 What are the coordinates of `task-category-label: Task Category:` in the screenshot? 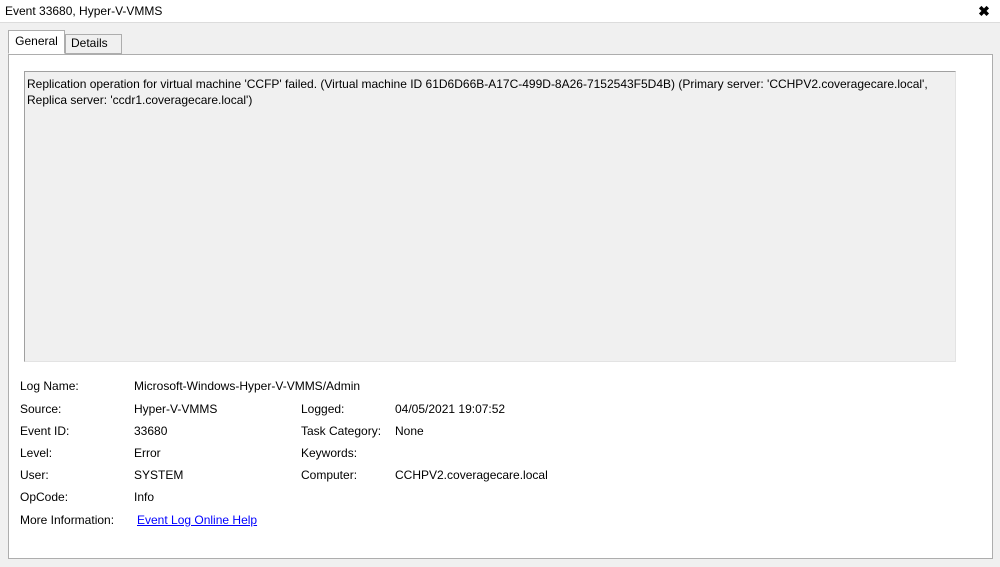 It's located at (341, 431).